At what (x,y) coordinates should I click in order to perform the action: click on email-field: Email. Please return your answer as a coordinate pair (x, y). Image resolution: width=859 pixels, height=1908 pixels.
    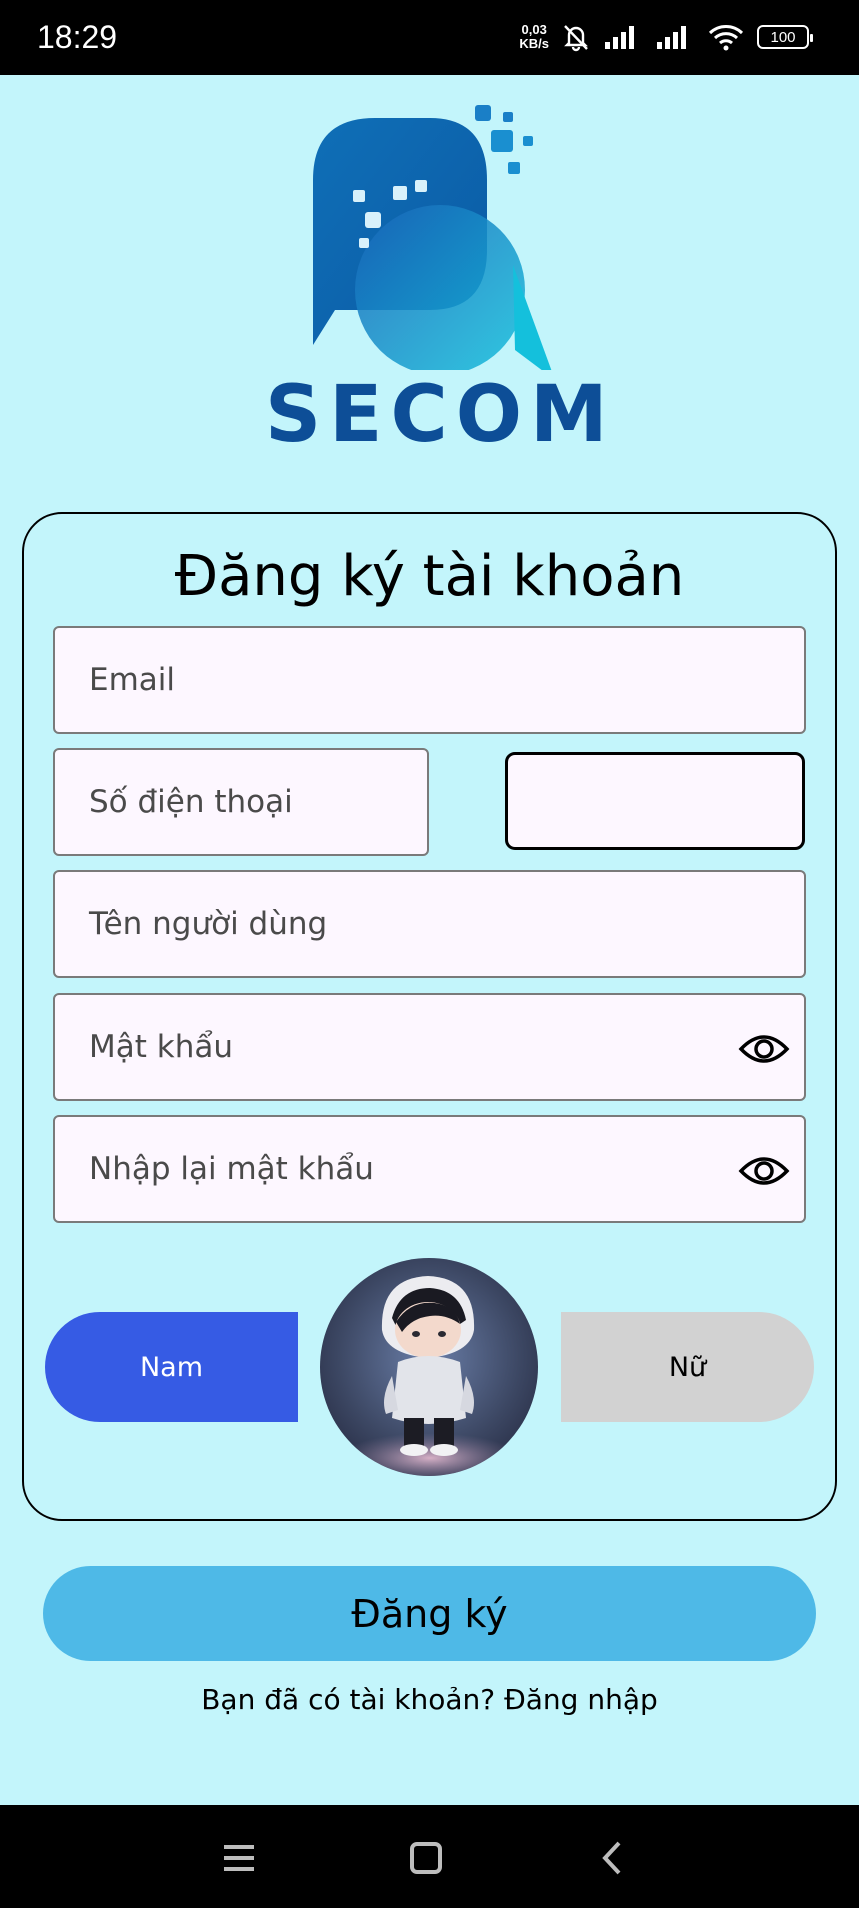
    Looking at the image, I should click on (429, 680).